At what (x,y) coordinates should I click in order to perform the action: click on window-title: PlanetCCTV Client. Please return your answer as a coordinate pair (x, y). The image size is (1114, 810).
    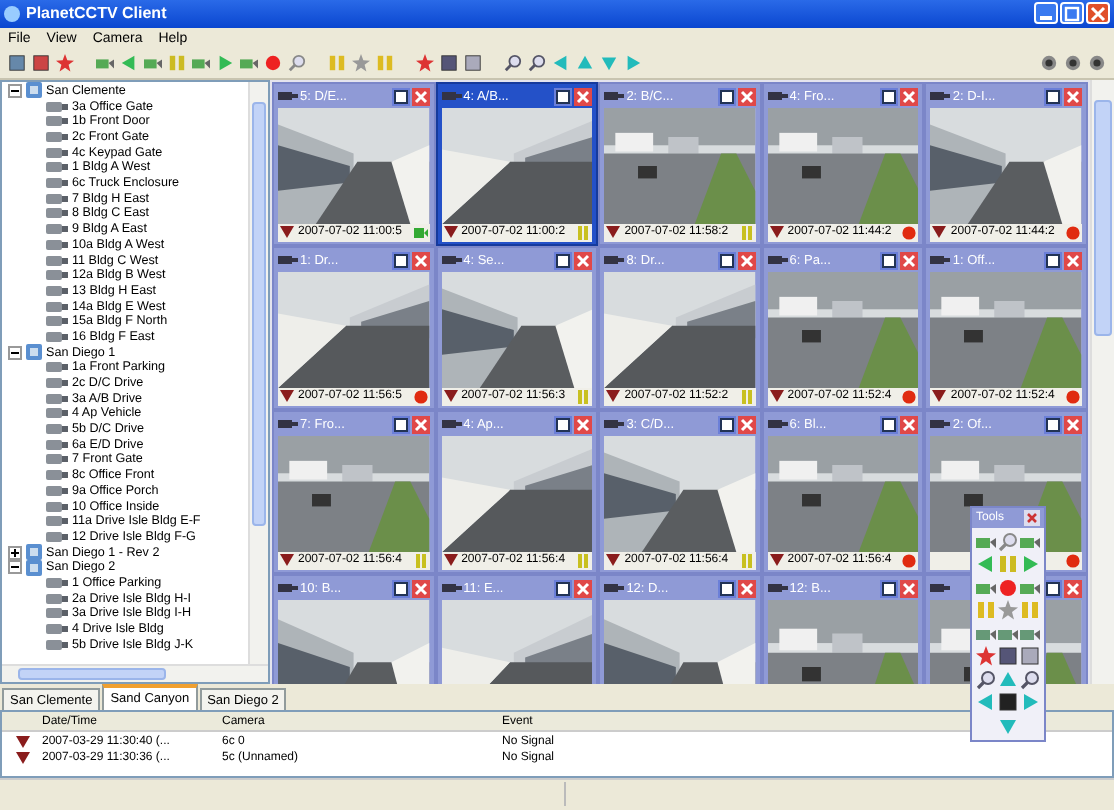
    Looking at the image, I should click on (97, 13).